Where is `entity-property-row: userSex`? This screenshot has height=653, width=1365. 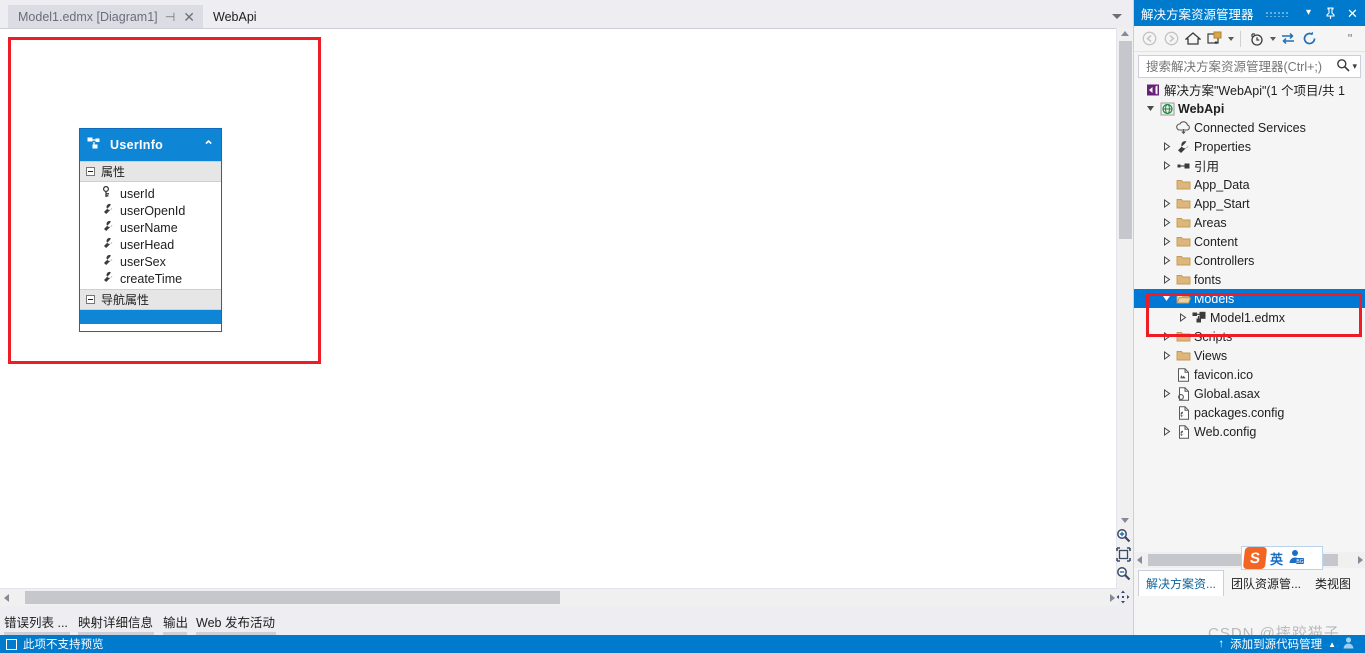 entity-property-row: userSex is located at coordinates (150, 261).